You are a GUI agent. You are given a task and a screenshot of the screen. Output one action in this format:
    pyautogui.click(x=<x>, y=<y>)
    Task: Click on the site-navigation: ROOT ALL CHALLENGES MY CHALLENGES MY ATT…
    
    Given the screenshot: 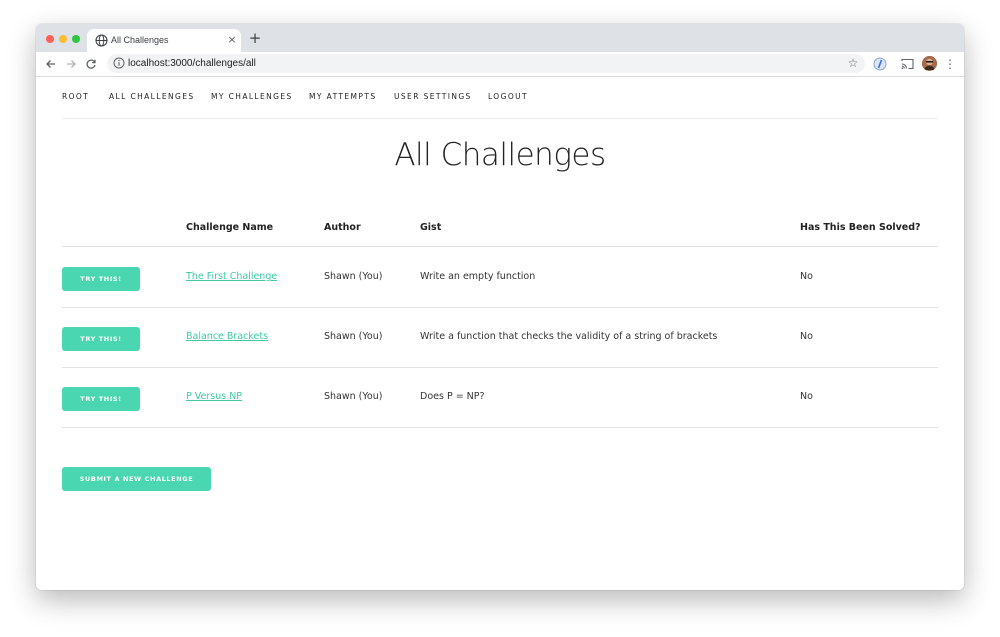 What is the action you would take?
    pyautogui.click(x=500, y=98)
    